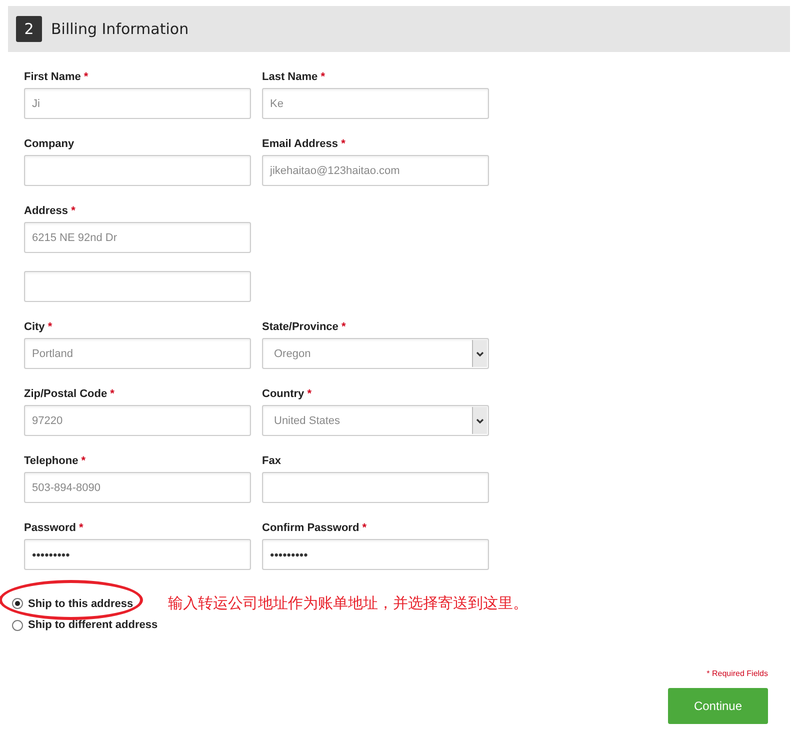 The height and width of the screenshot is (736, 800). Describe the element at coordinates (57, 77) in the screenshot. I see `field-label: First Name *` at that location.